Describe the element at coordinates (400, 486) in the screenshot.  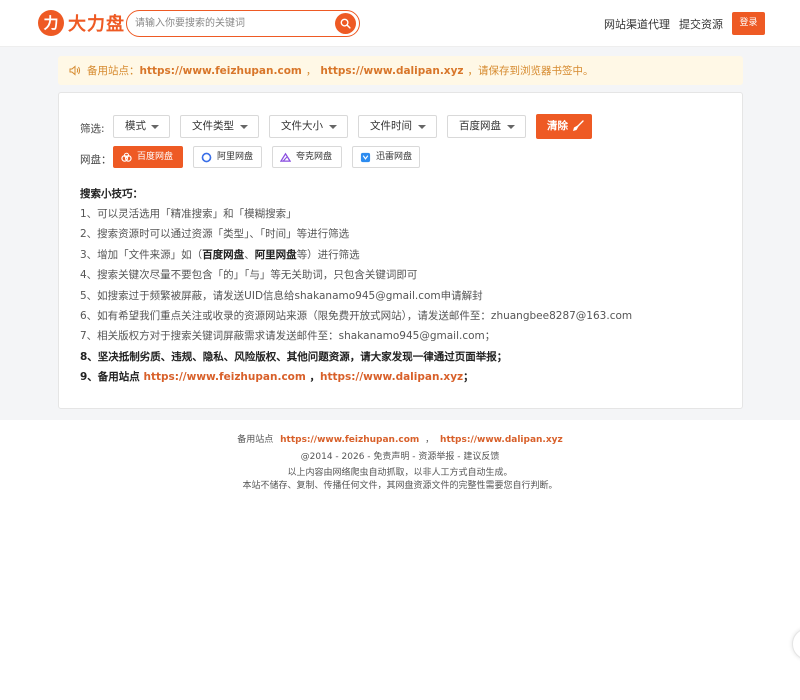
I see `footer-disclaimer: 本站不储存、复制、传播任何文件，其网盘资源文件的完整性需要您自行判断。` at that location.